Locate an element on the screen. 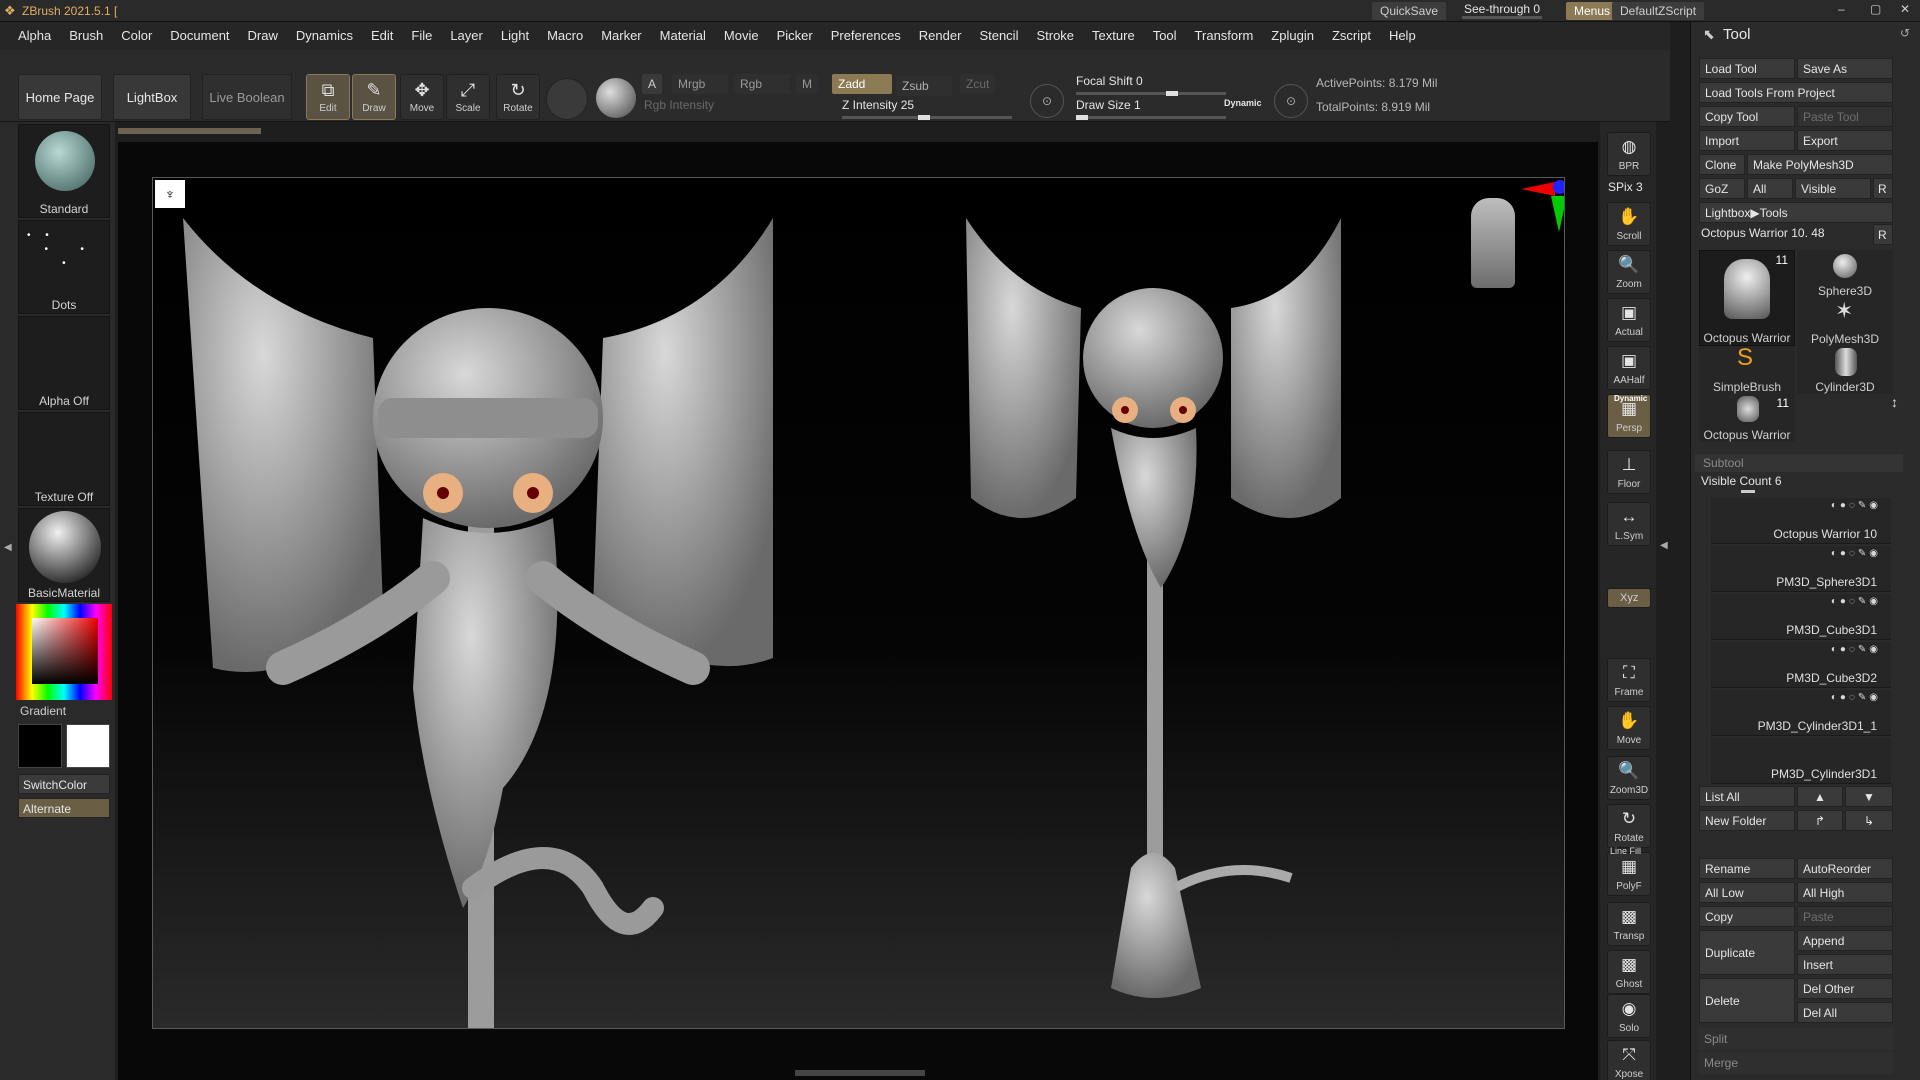 Image resolution: width=1920 pixels, height=1080 pixels. menu-layer: Layer is located at coordinates (466, 36).